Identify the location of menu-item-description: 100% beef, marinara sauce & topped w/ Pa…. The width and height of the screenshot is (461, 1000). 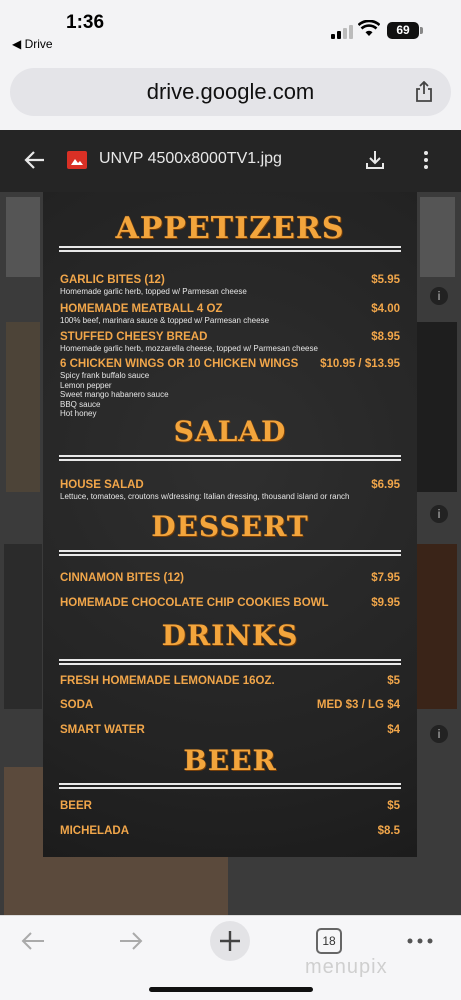
(165, 320).